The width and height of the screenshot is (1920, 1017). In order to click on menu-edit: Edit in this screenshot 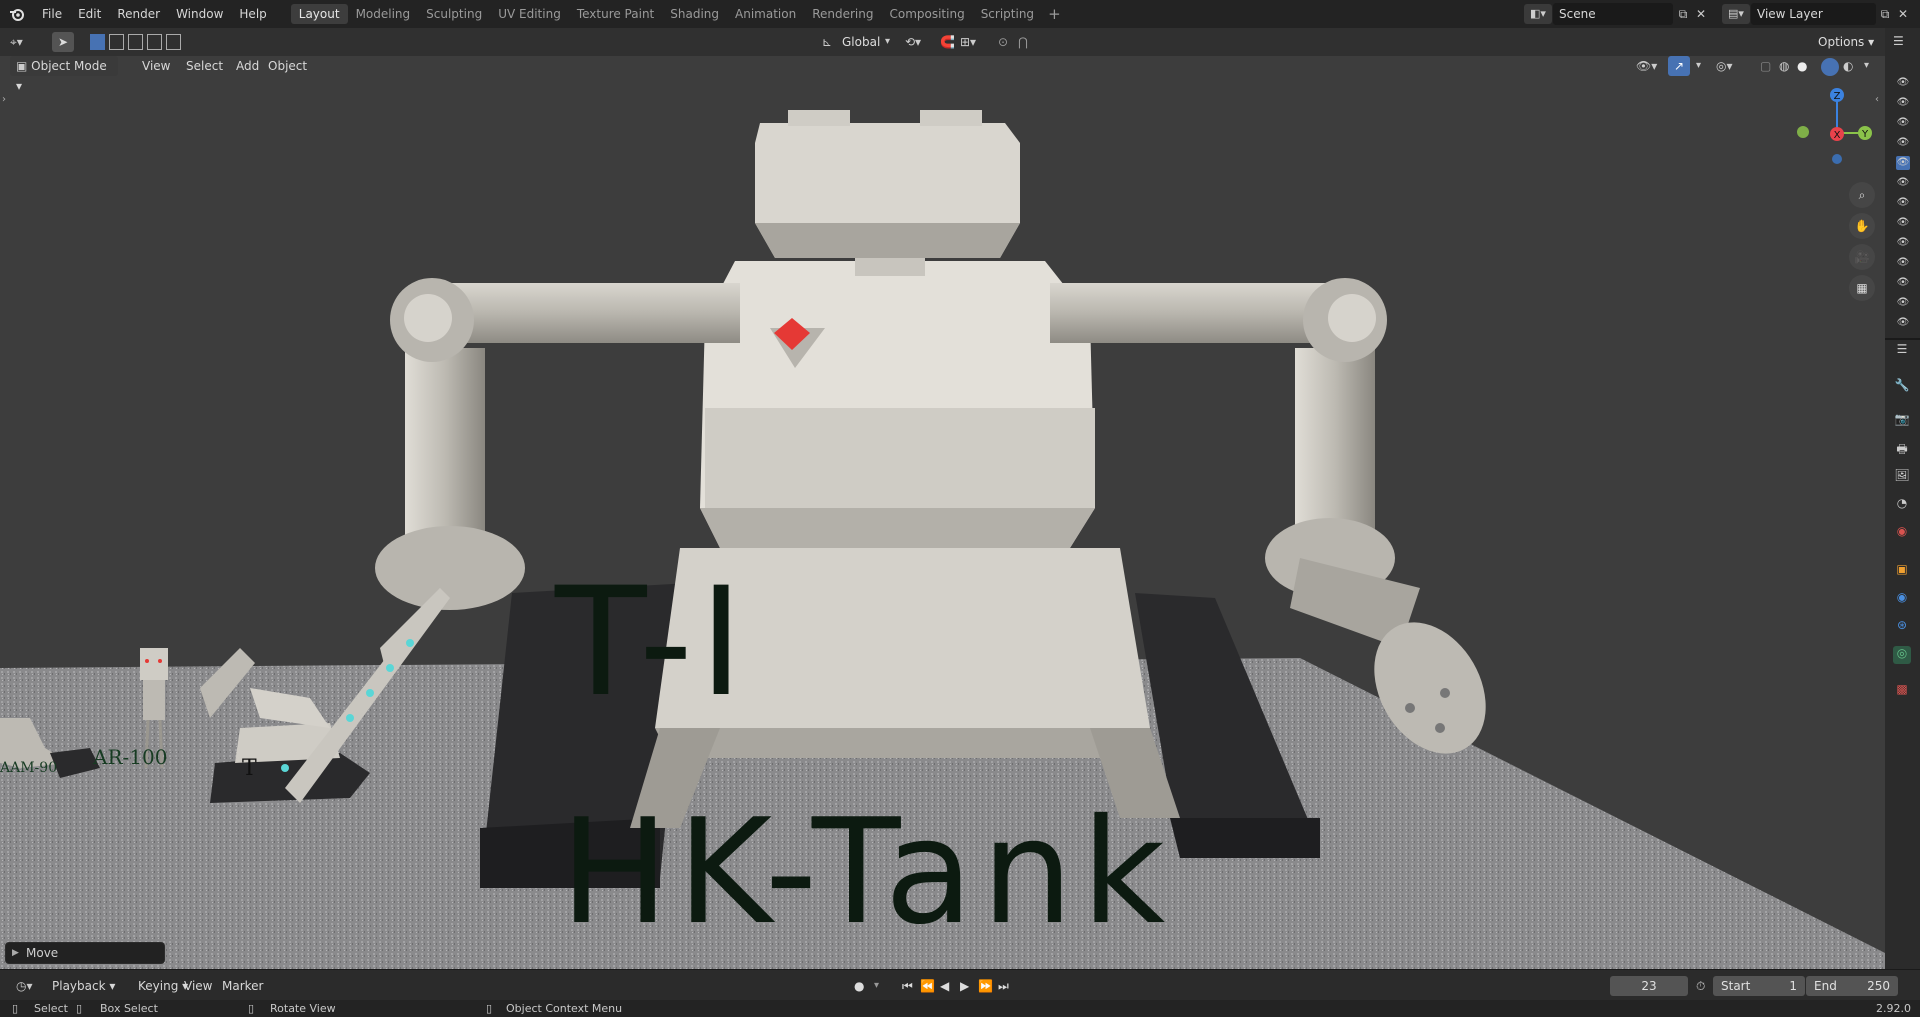, I will do `click(89, 14)`.